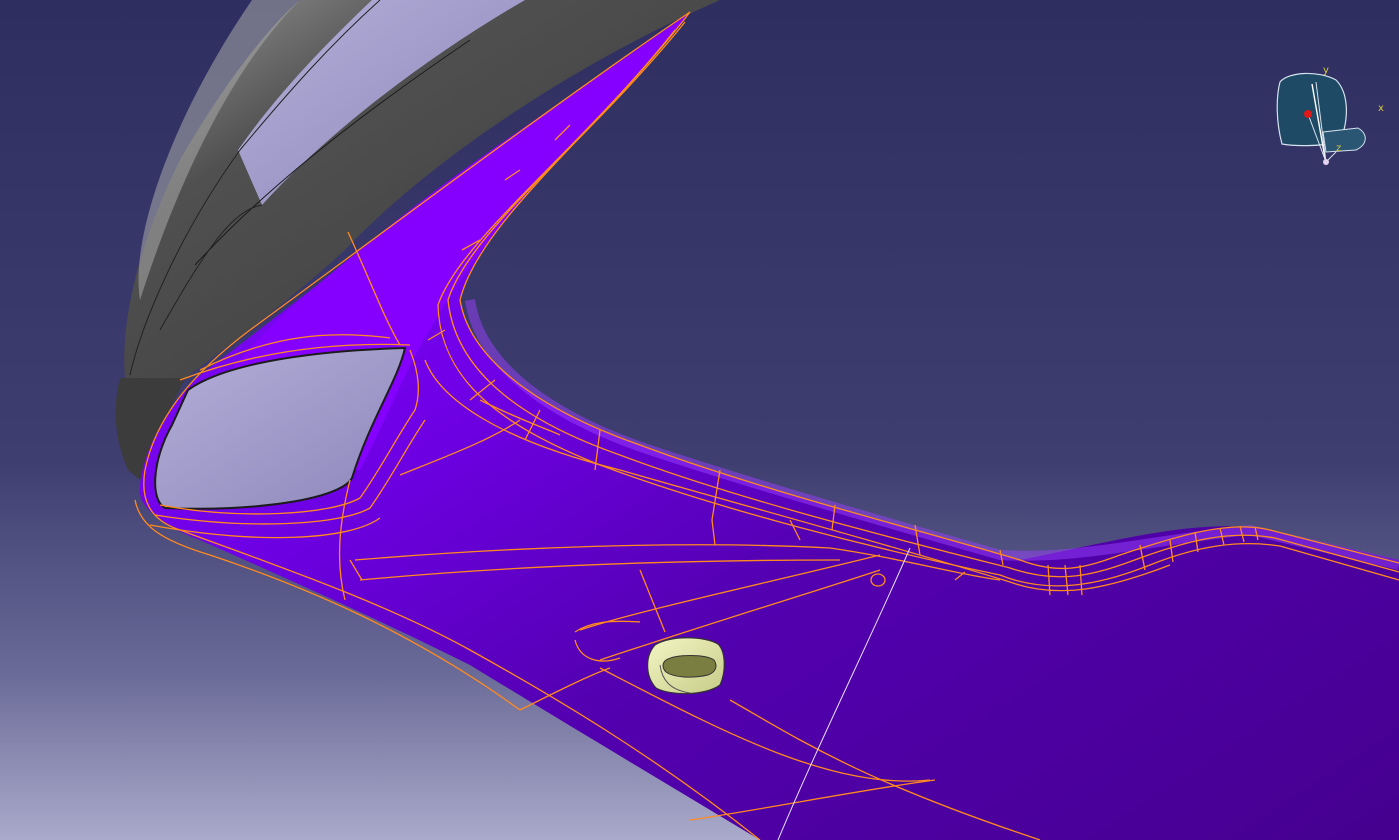 The image size is (1399, 840). What do you see at coordinates (686, 666) in the screenshot?
I see `clip-part` at bounding box center [686, 666].